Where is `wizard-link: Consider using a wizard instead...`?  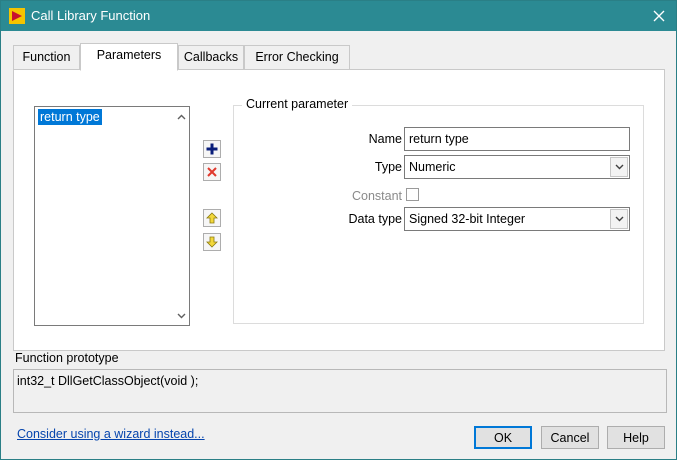
wizard-link: Consider using a wizard instead... is located at coordinates (111, 434).